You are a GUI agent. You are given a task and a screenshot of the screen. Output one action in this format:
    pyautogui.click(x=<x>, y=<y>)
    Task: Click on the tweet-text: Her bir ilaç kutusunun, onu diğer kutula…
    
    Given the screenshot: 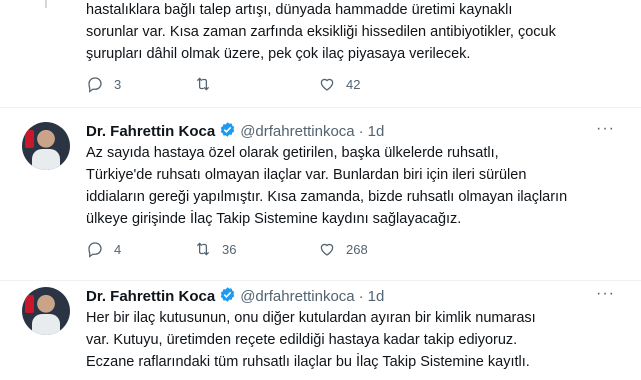 What is the action you would take?
    pyautogui.click(x=311, y=340)
    